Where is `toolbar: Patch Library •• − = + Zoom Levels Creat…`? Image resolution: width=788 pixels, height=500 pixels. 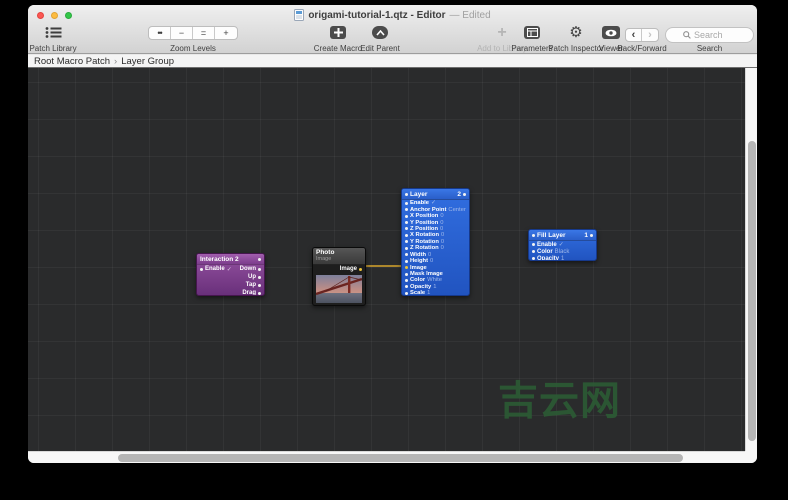 toolbar: Patch Library •• − = + Zoom Levels Creat… is located at coordinates (392, 39).